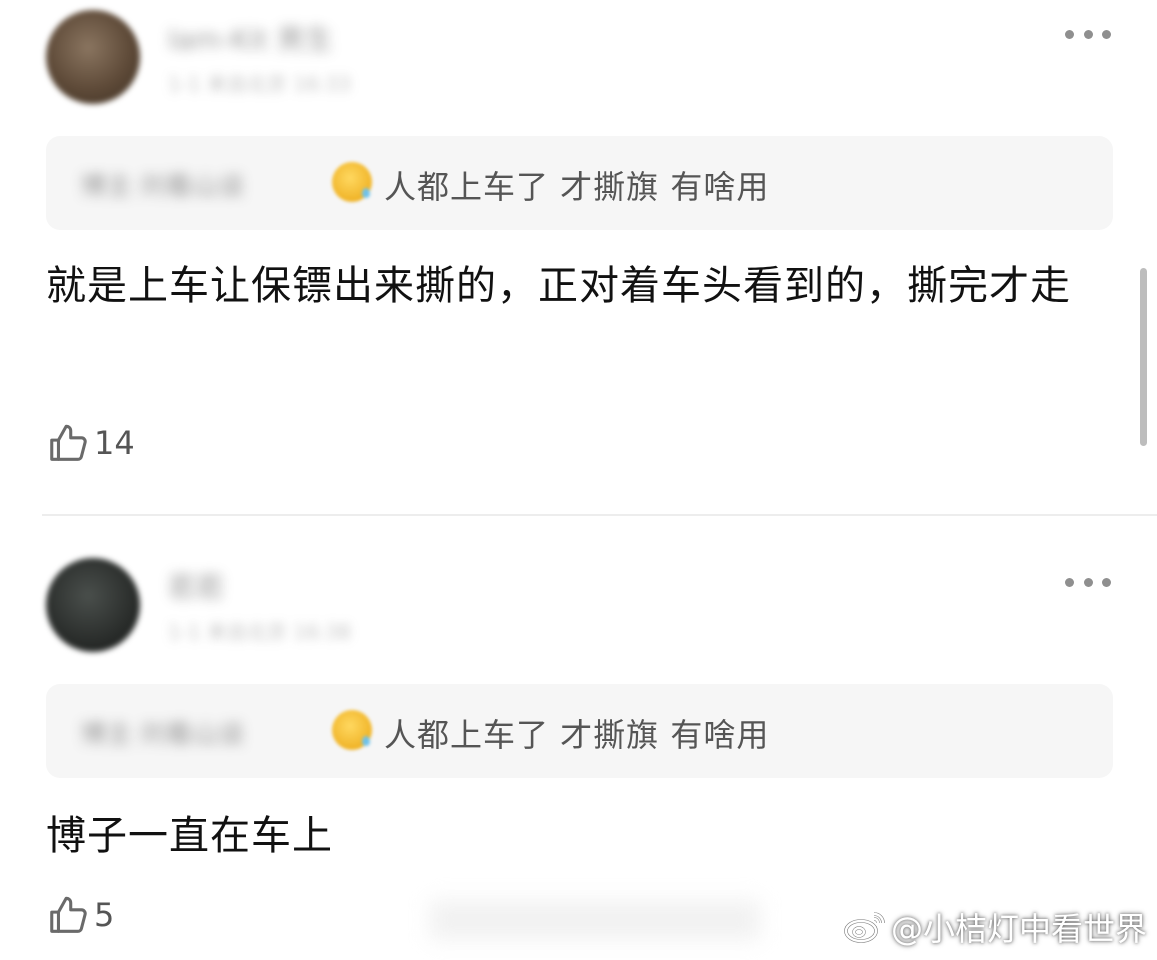 The width and height of the screenshot is (1157, 960). I want to click on like-button: 14, so click(90, 443).